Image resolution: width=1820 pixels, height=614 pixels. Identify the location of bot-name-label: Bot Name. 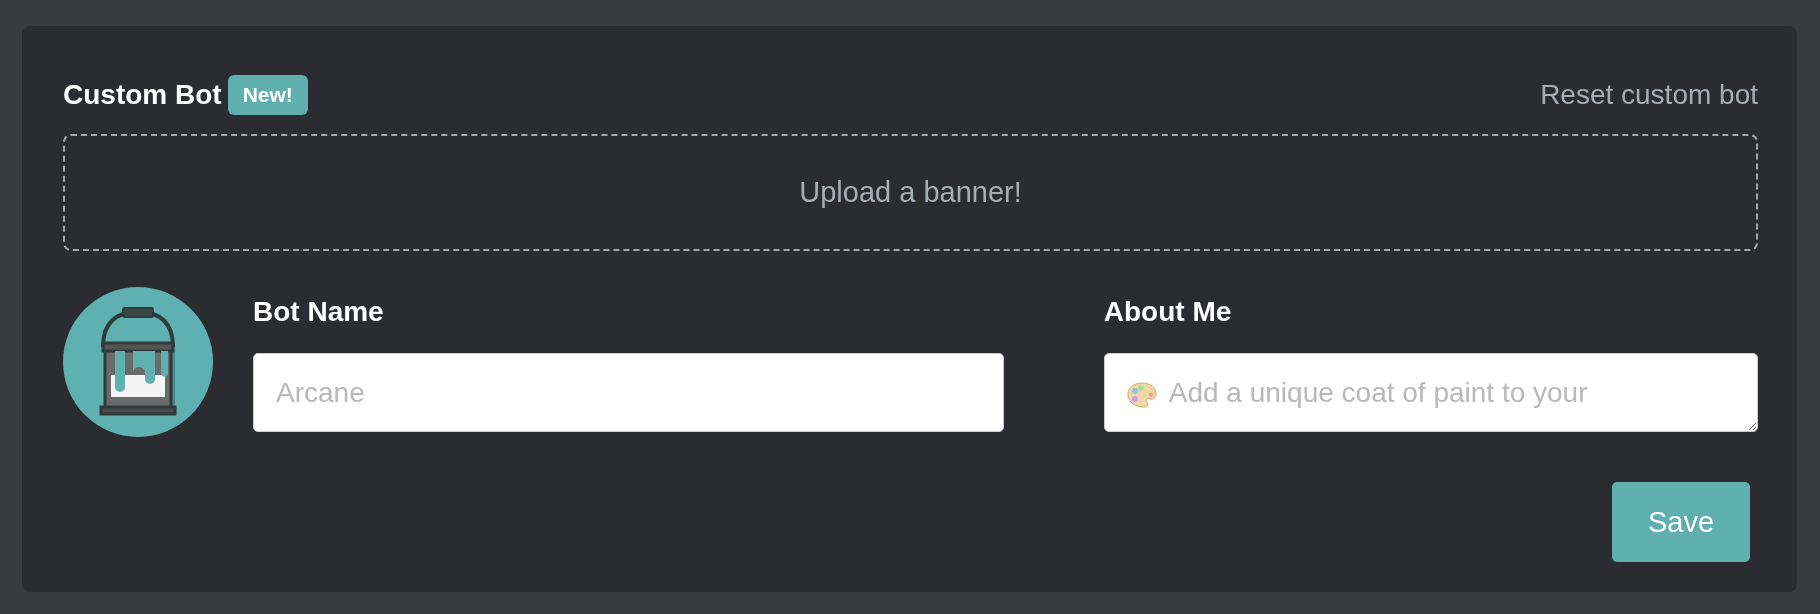
(319, 312).